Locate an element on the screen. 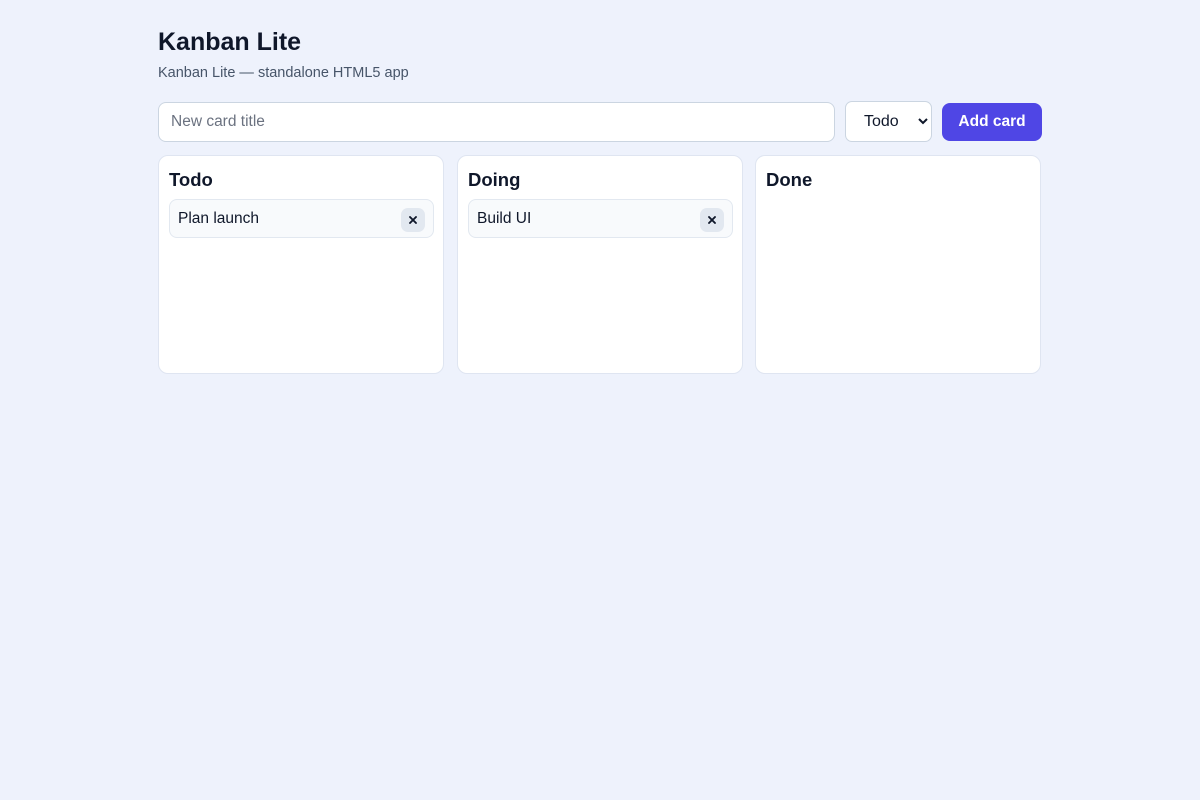 The image size is (1200, 800). new-card-title-input is located at coordinates (496, 122).